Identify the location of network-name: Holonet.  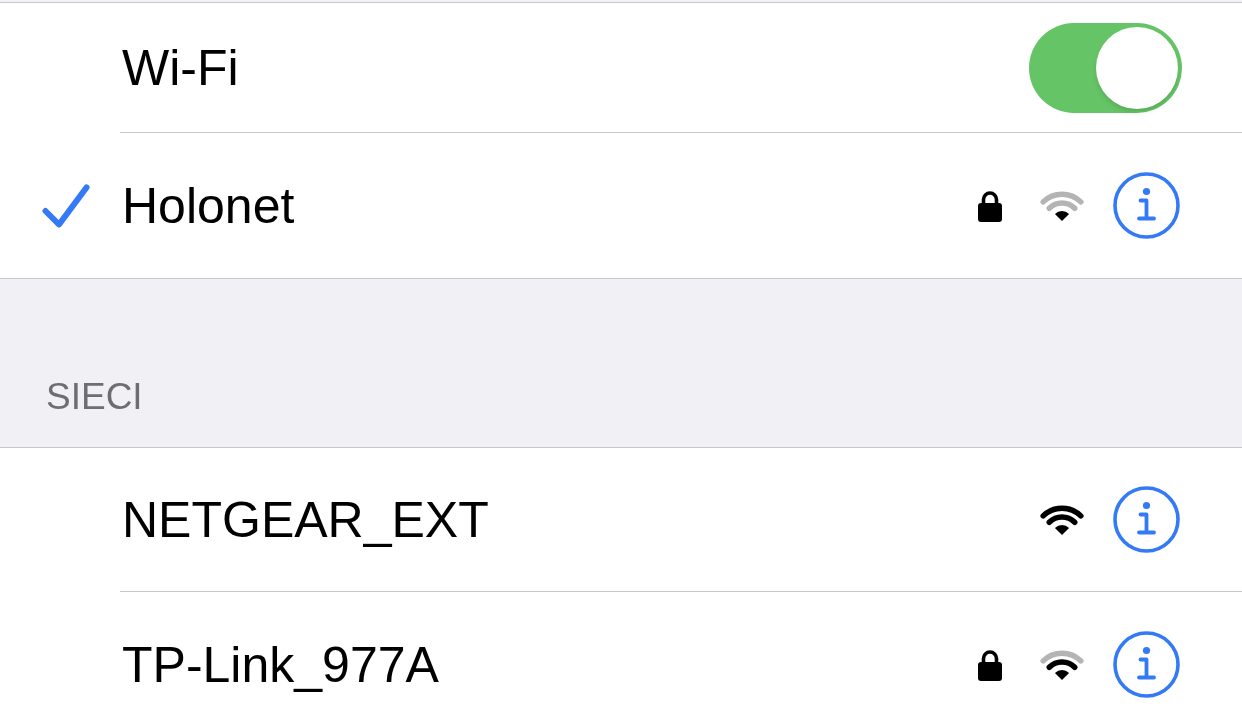
(208, 205).